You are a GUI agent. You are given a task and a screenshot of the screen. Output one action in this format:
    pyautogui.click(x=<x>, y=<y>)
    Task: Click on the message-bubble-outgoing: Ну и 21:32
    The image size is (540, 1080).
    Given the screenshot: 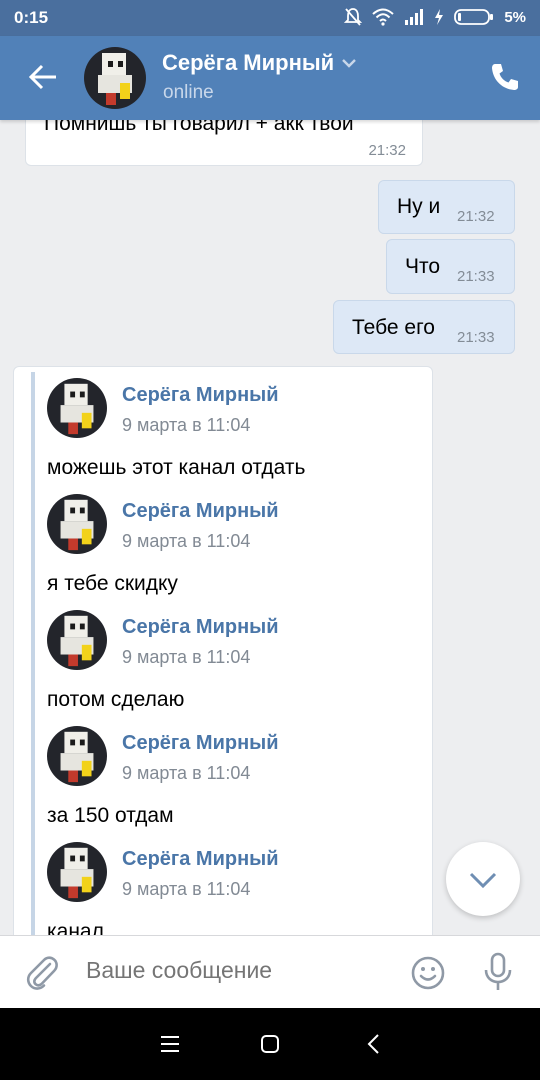 What is the action you would take?
    pyautogui.click(x=446, y=207)
    